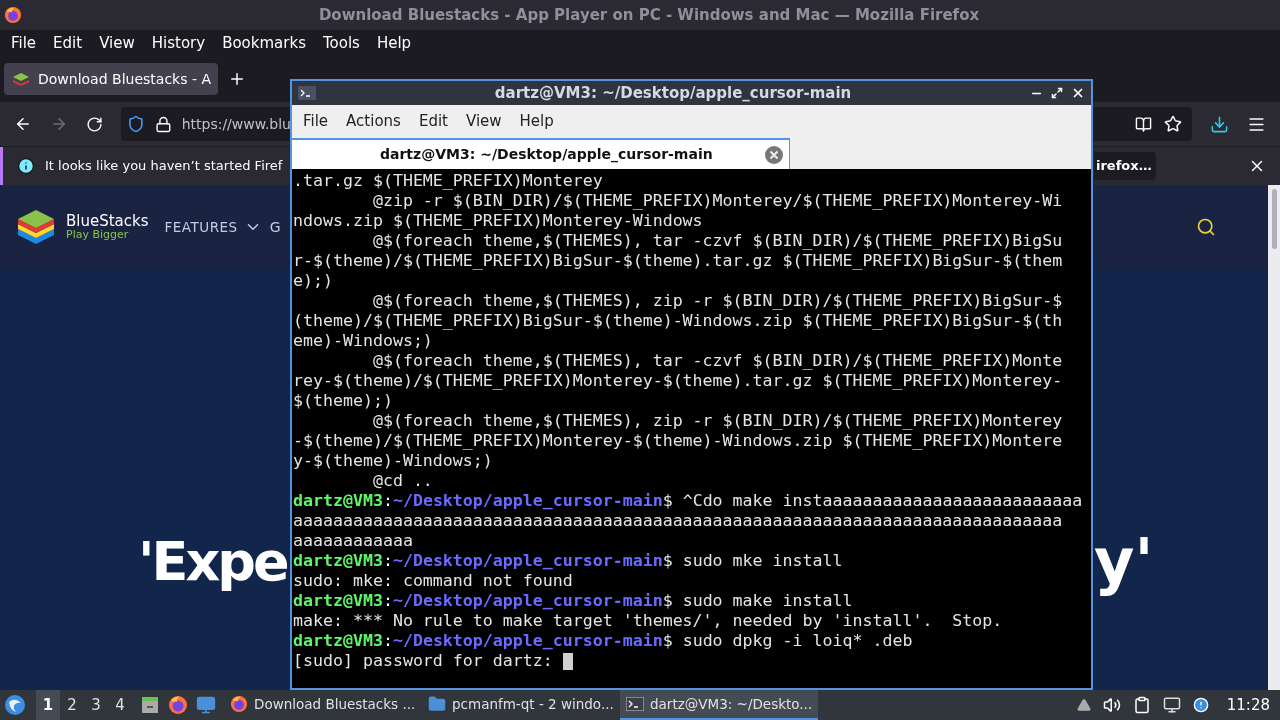  Describe the element at coordinates (1111, 705) in the screenshot. I see `volume-icon` at that location.